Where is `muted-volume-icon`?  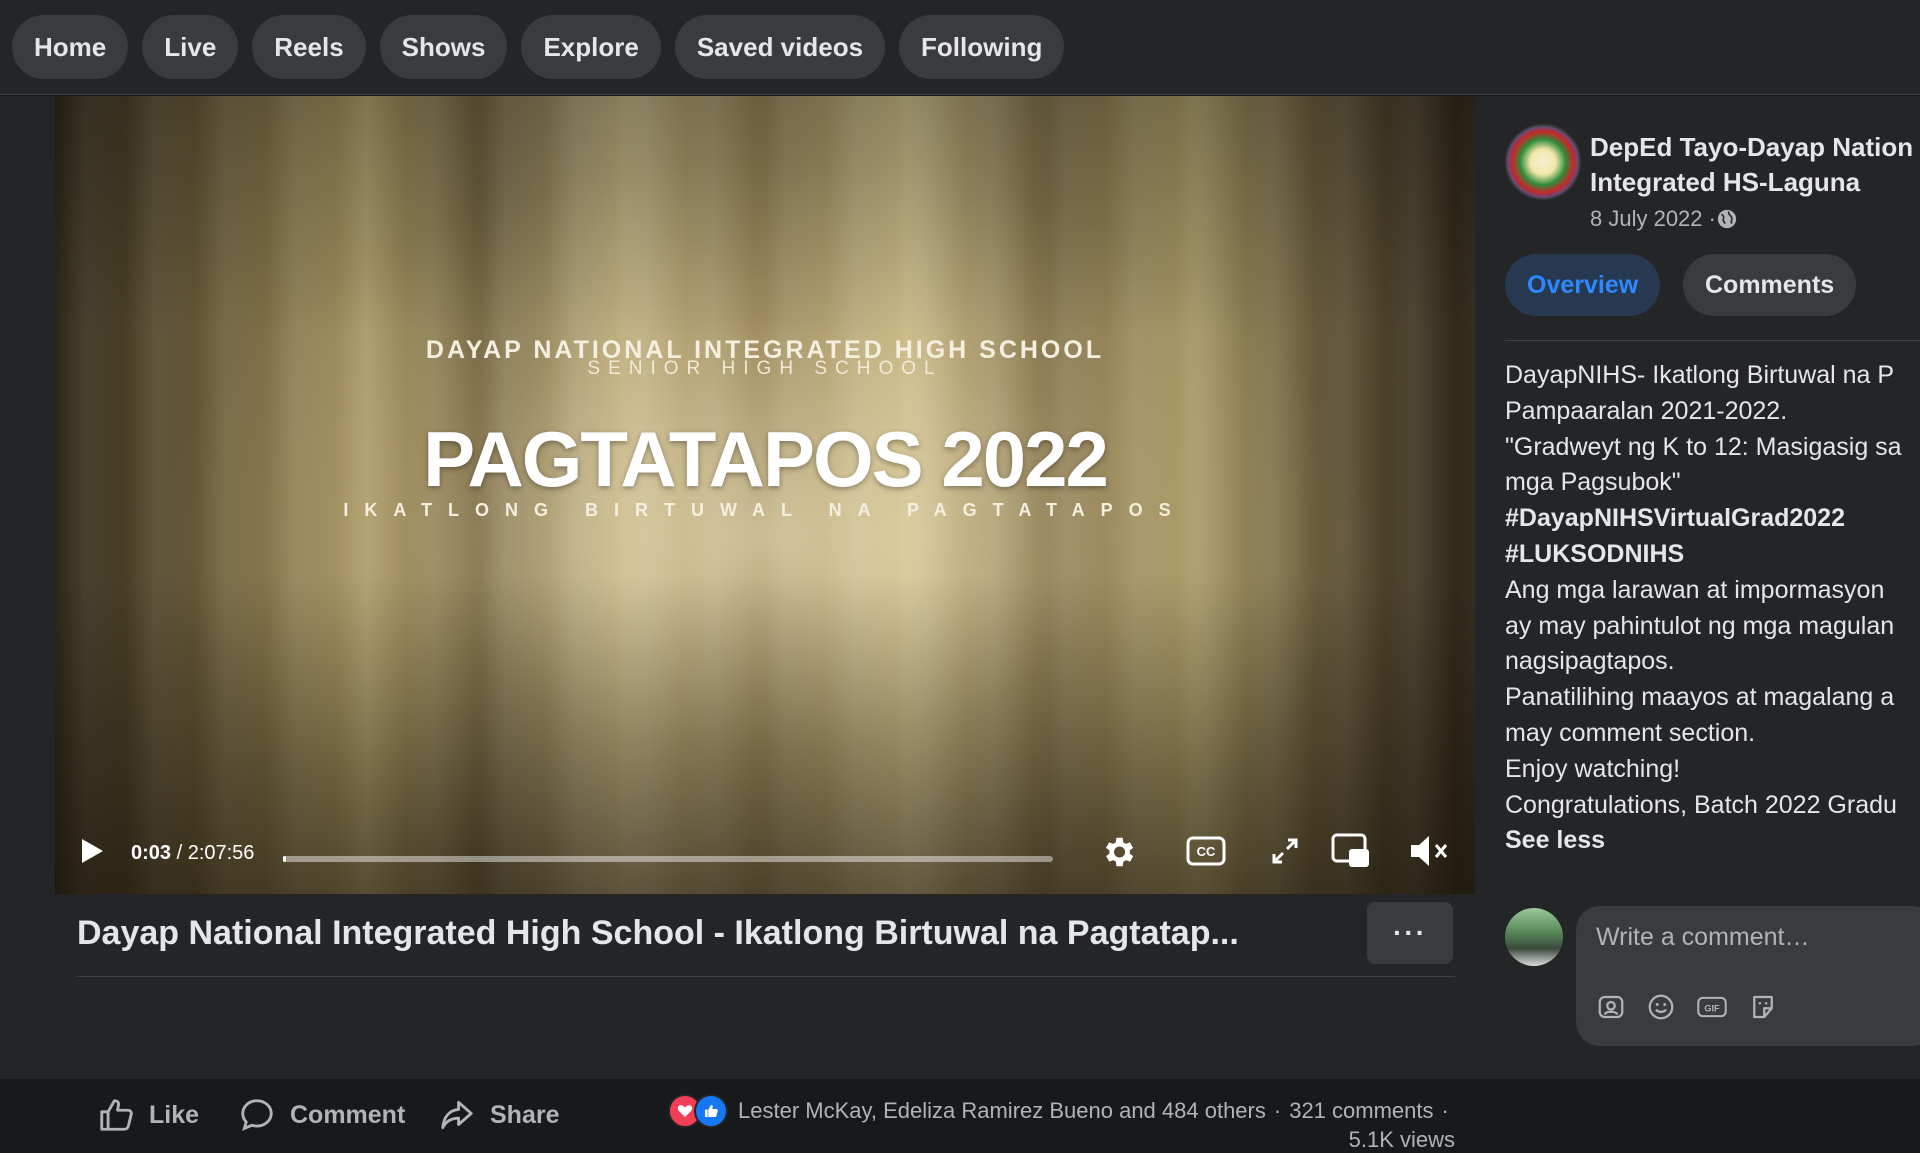
muted-volume-icon is located at coordinates (1429, 851).